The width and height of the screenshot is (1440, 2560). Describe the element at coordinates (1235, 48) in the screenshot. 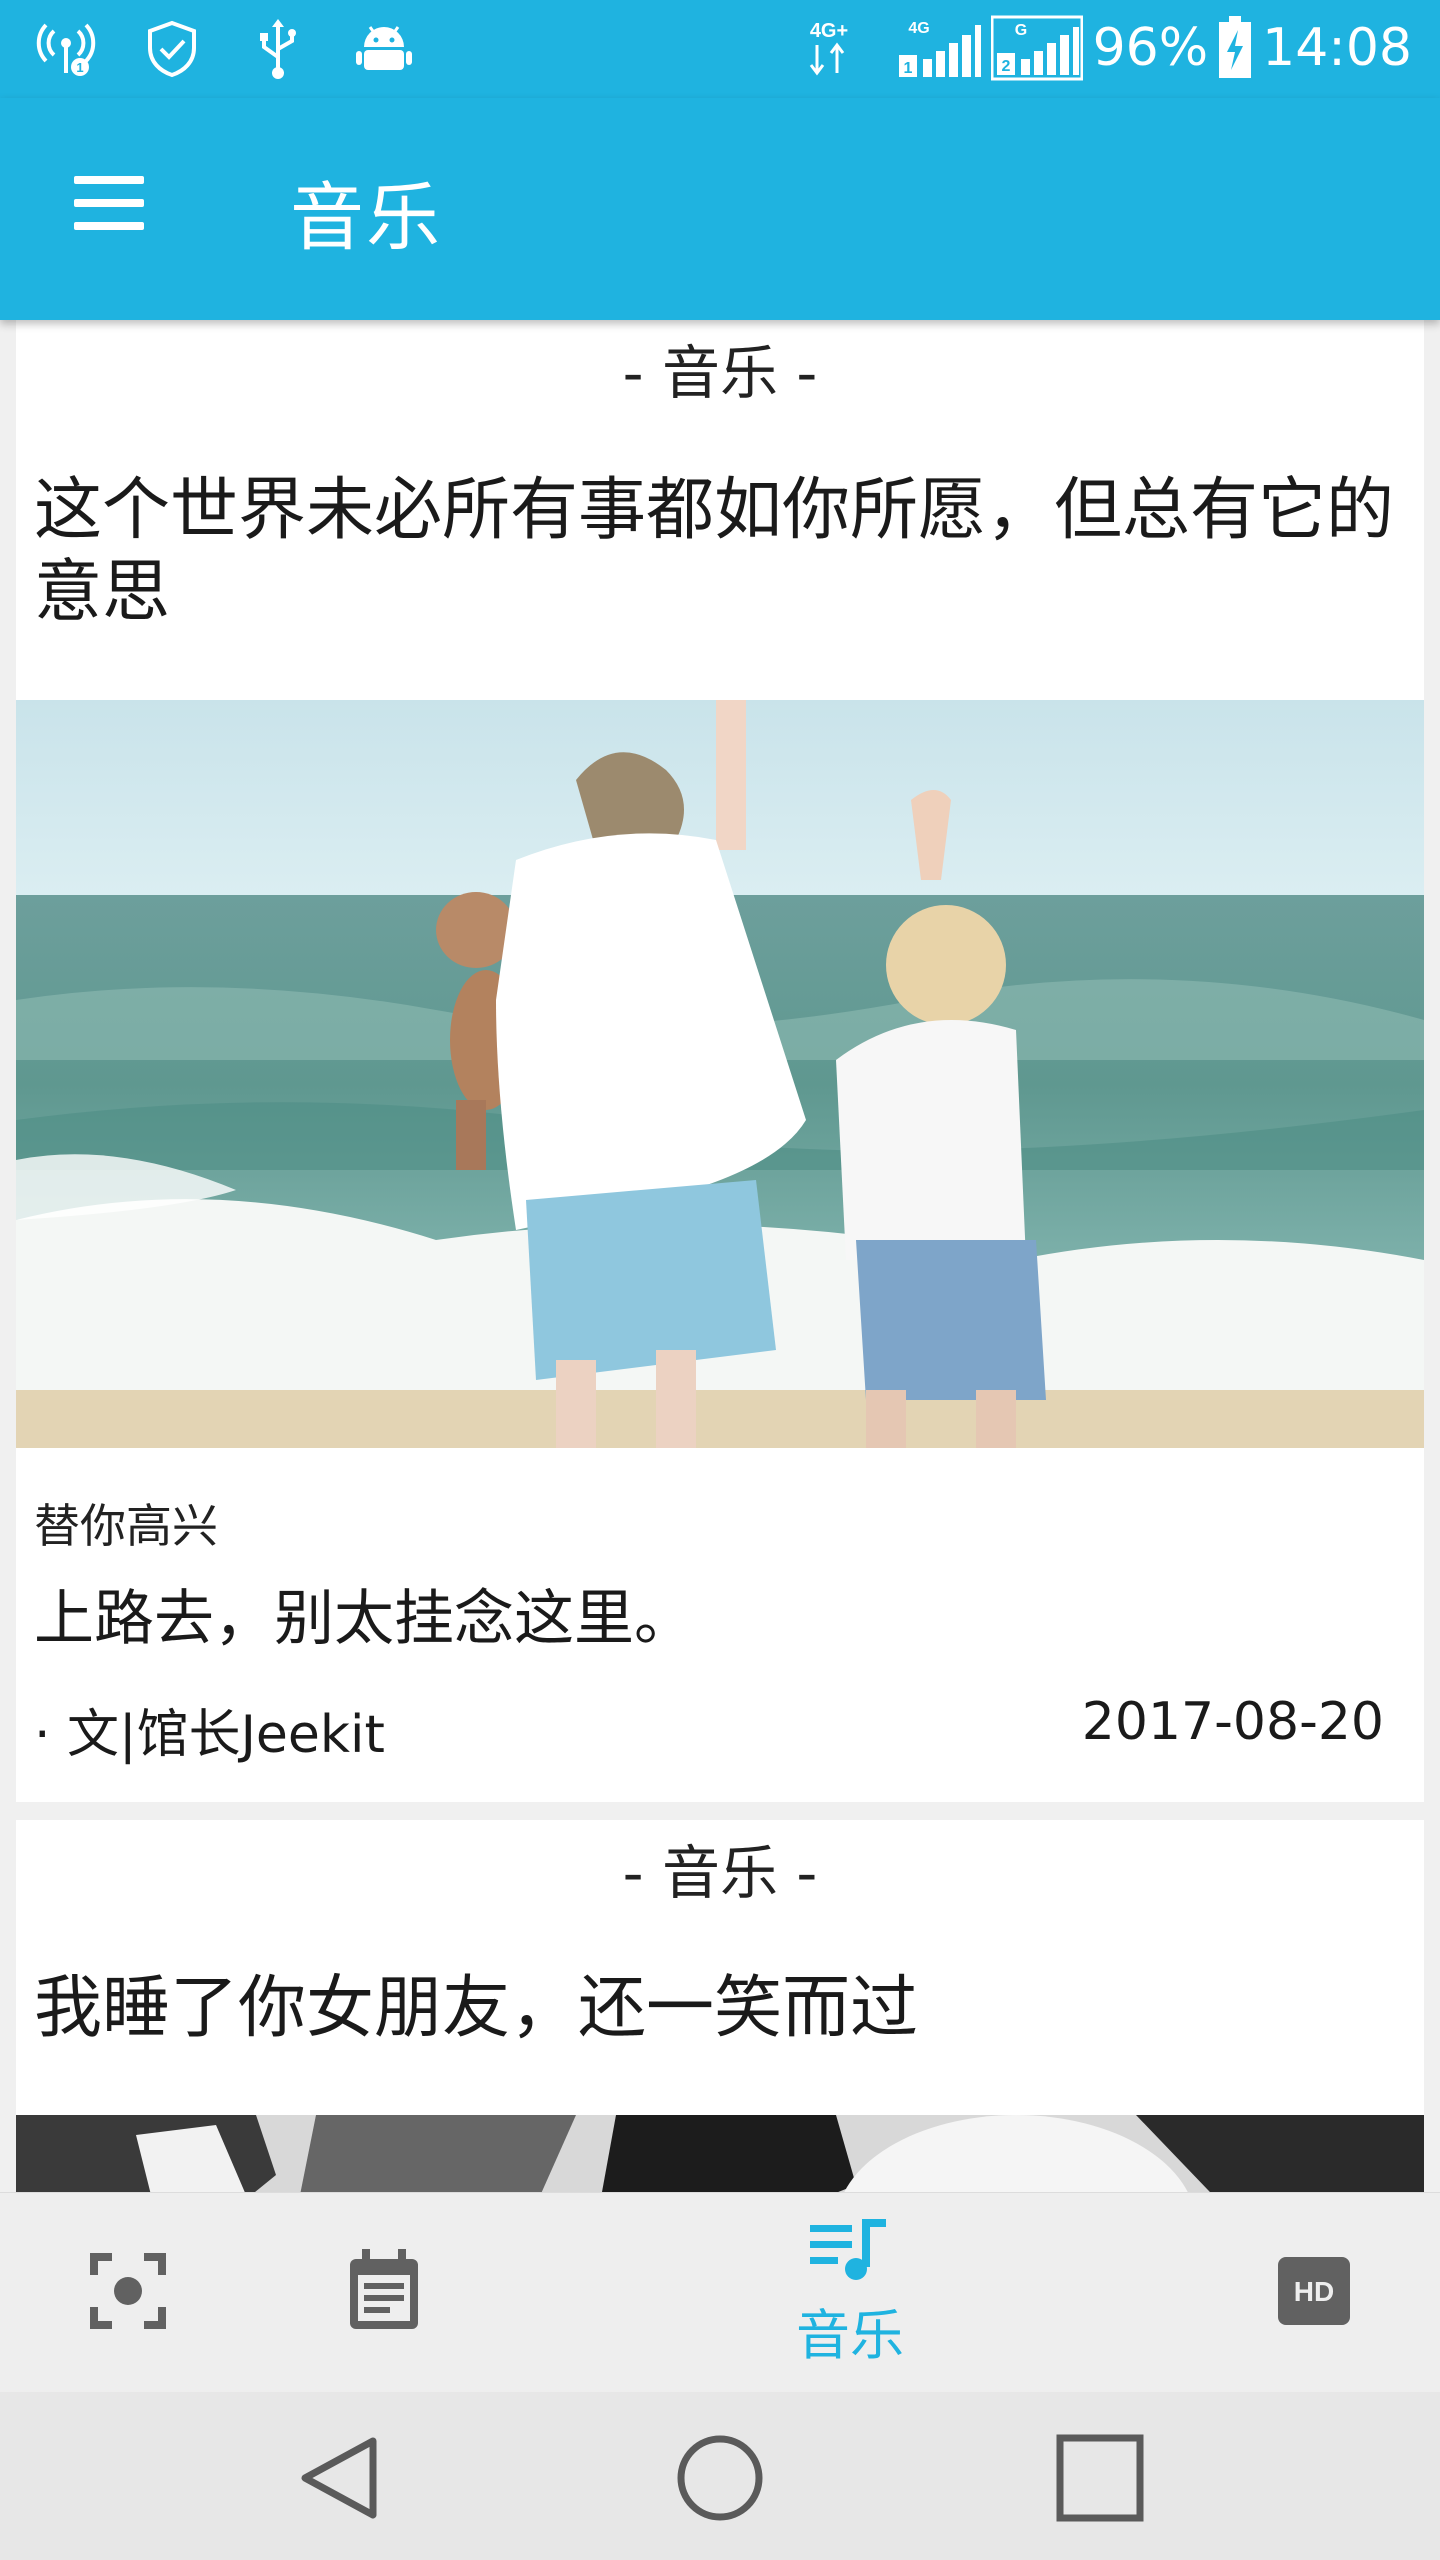

I see `battery-charging-icon` at that location.